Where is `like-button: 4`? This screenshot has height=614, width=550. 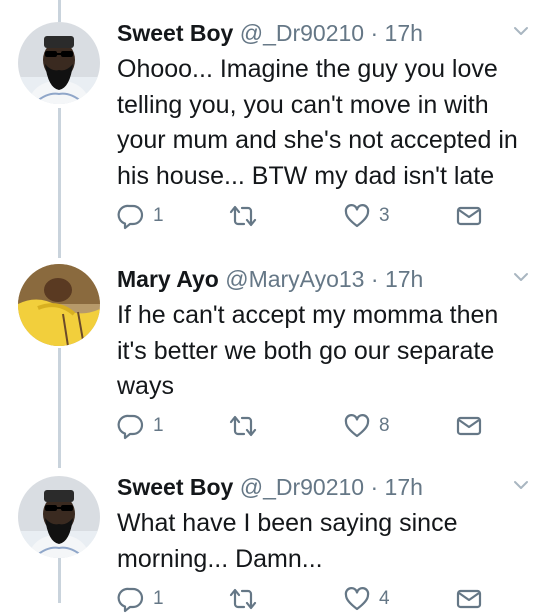 like-button: 4 is located at coordinates (366, 599).